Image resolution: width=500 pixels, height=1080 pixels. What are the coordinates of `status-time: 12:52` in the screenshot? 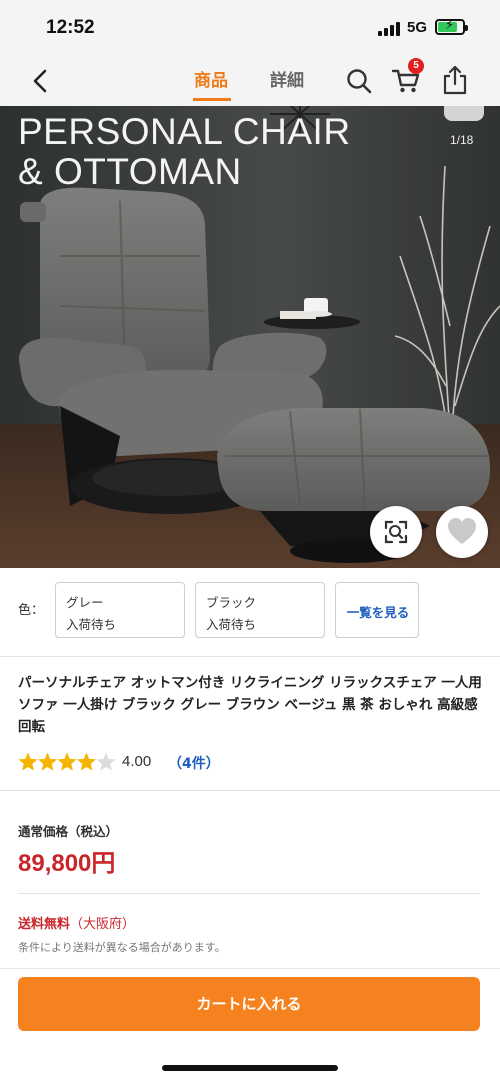 It's located at (70, 27).